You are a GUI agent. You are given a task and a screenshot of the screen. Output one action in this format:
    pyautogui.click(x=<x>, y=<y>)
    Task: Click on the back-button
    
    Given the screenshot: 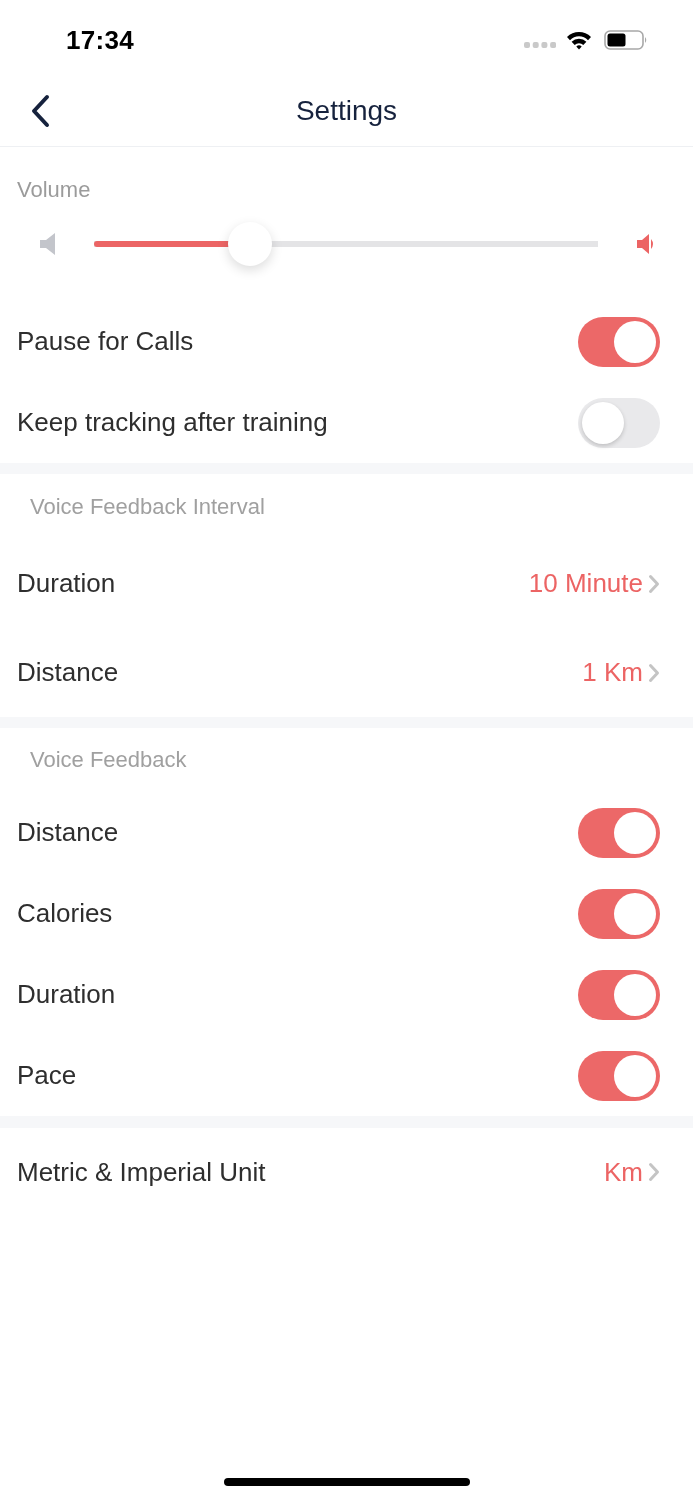 What is the action you would take?
    pyautogui.click(x=40, y=110)
    